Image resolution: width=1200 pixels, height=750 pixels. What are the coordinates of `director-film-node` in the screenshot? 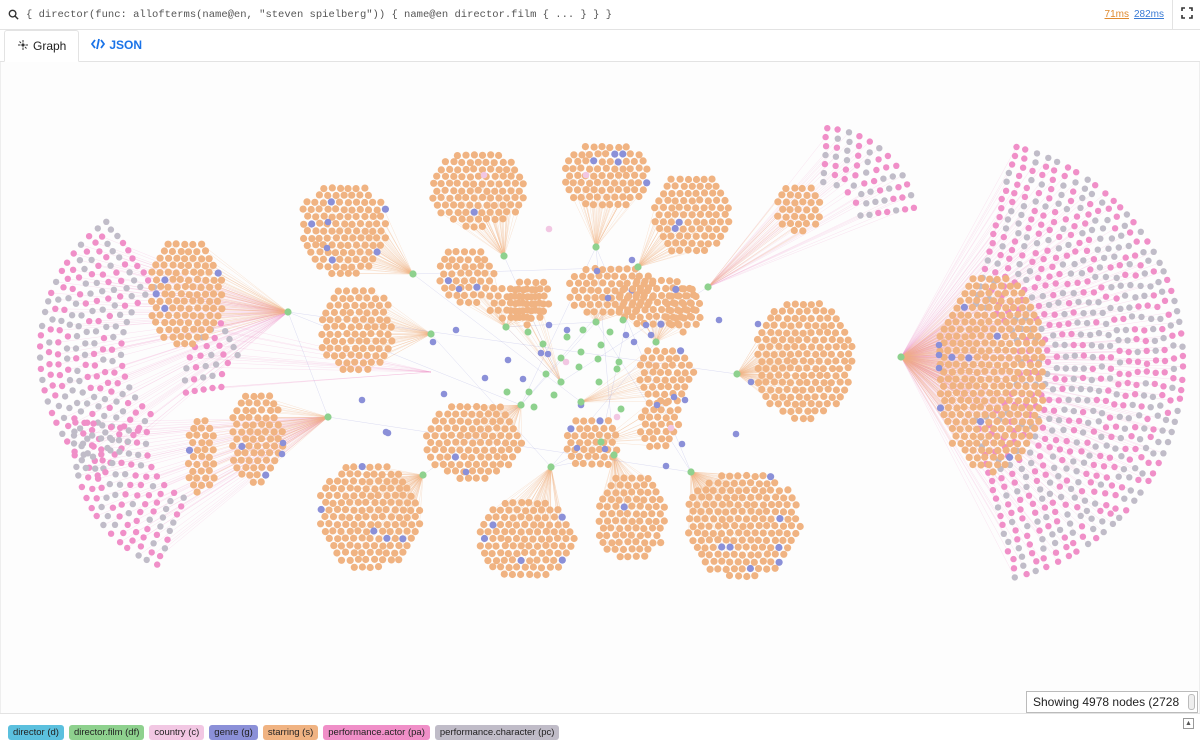 It's located at (431, 334).